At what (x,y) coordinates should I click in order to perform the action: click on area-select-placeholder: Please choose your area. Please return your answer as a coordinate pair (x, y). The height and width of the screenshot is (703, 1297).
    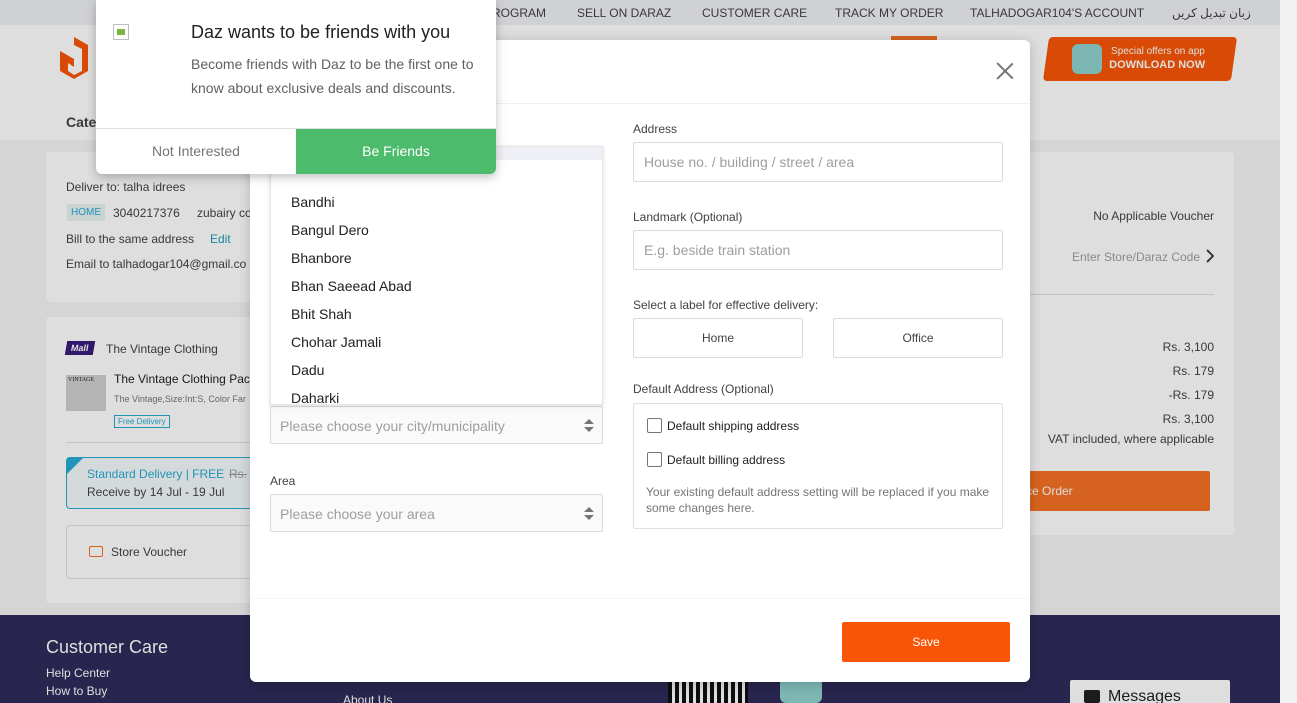
    Looking at the image, I should click on (357, 514).